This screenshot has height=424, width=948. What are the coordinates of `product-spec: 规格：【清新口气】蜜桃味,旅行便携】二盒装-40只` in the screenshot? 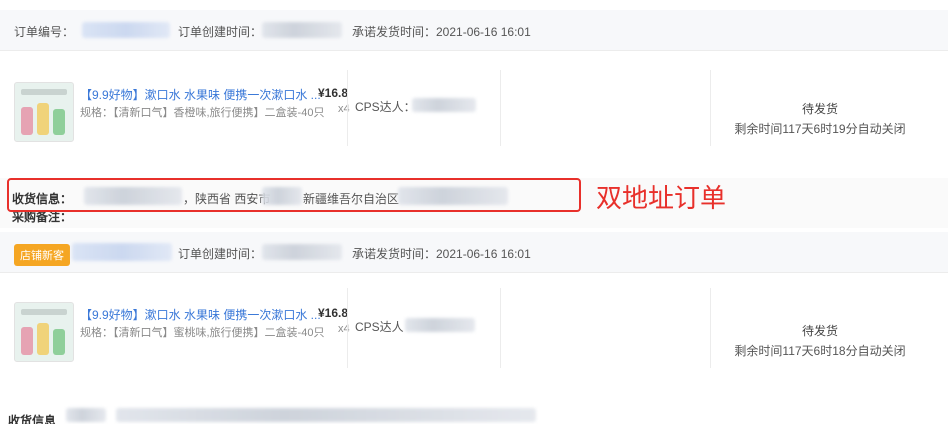 It's located at (202, 333).